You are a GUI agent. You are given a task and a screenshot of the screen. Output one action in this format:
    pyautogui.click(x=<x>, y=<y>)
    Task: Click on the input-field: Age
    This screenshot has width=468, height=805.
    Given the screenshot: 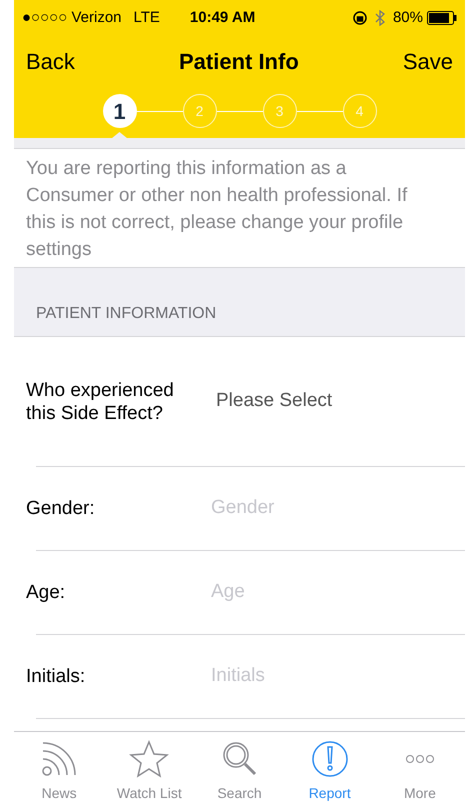 What is the action you would take?
    pyautogui.click(x=311, y=592)
    